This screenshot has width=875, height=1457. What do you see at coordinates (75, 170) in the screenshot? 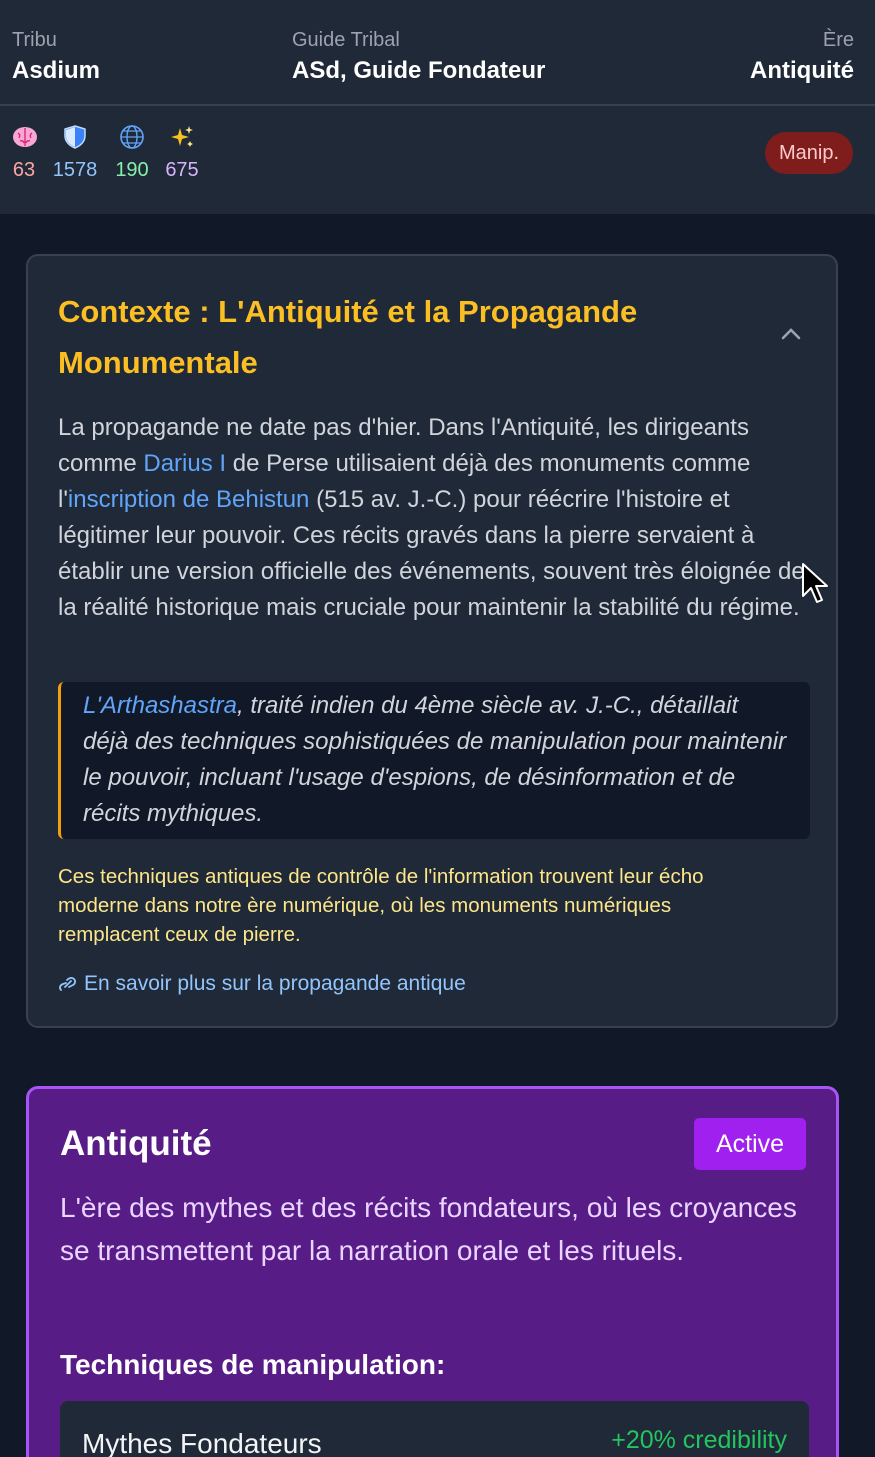
I see `stat-shield-value: 1578` at bounding box center [75, 170].